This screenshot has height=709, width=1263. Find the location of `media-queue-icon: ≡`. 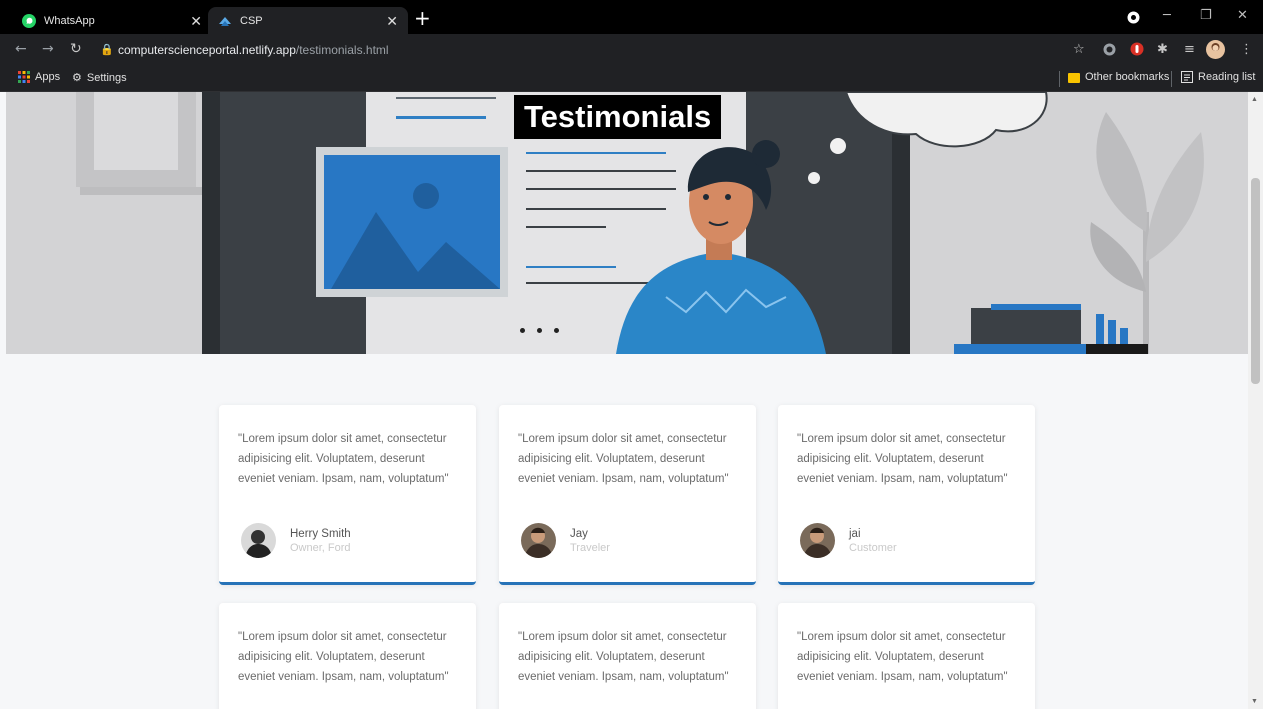

media-queue-icon: ≡ is located at coordinates (1189, 49).